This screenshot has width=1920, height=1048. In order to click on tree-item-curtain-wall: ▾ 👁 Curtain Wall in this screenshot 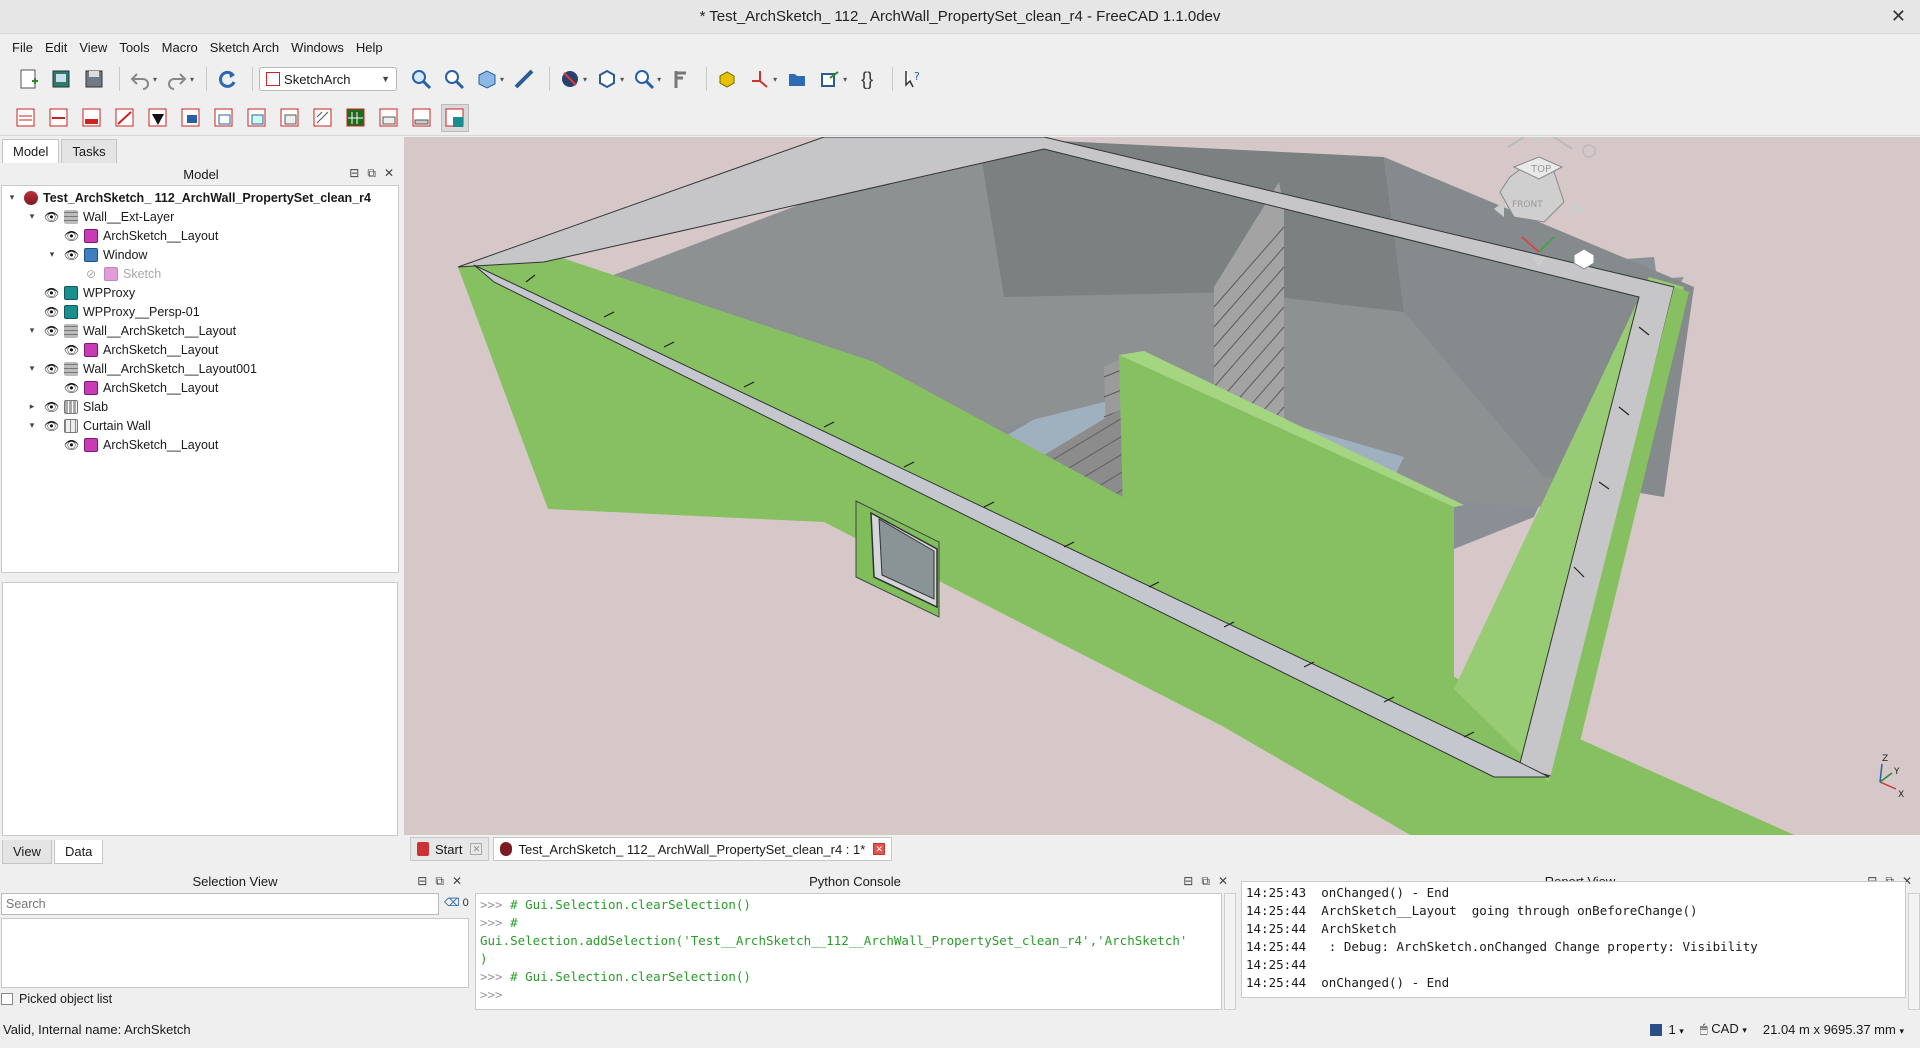, I will do `click(88, 425)`.